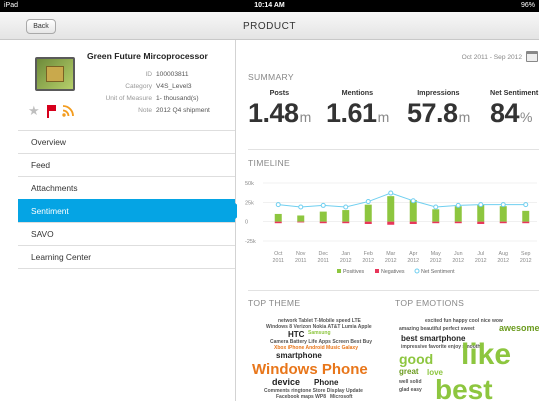 This screenshot has width=539, height=401. Describe the element at coordinates (134, 86) in the screenshot. I see `product-field-category: Category V4S_Level3` at that location.